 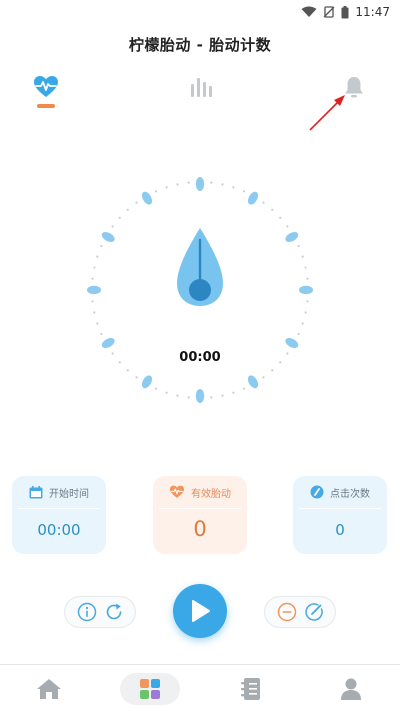 I want to click on dial-hand, so click(x=200, y=267).